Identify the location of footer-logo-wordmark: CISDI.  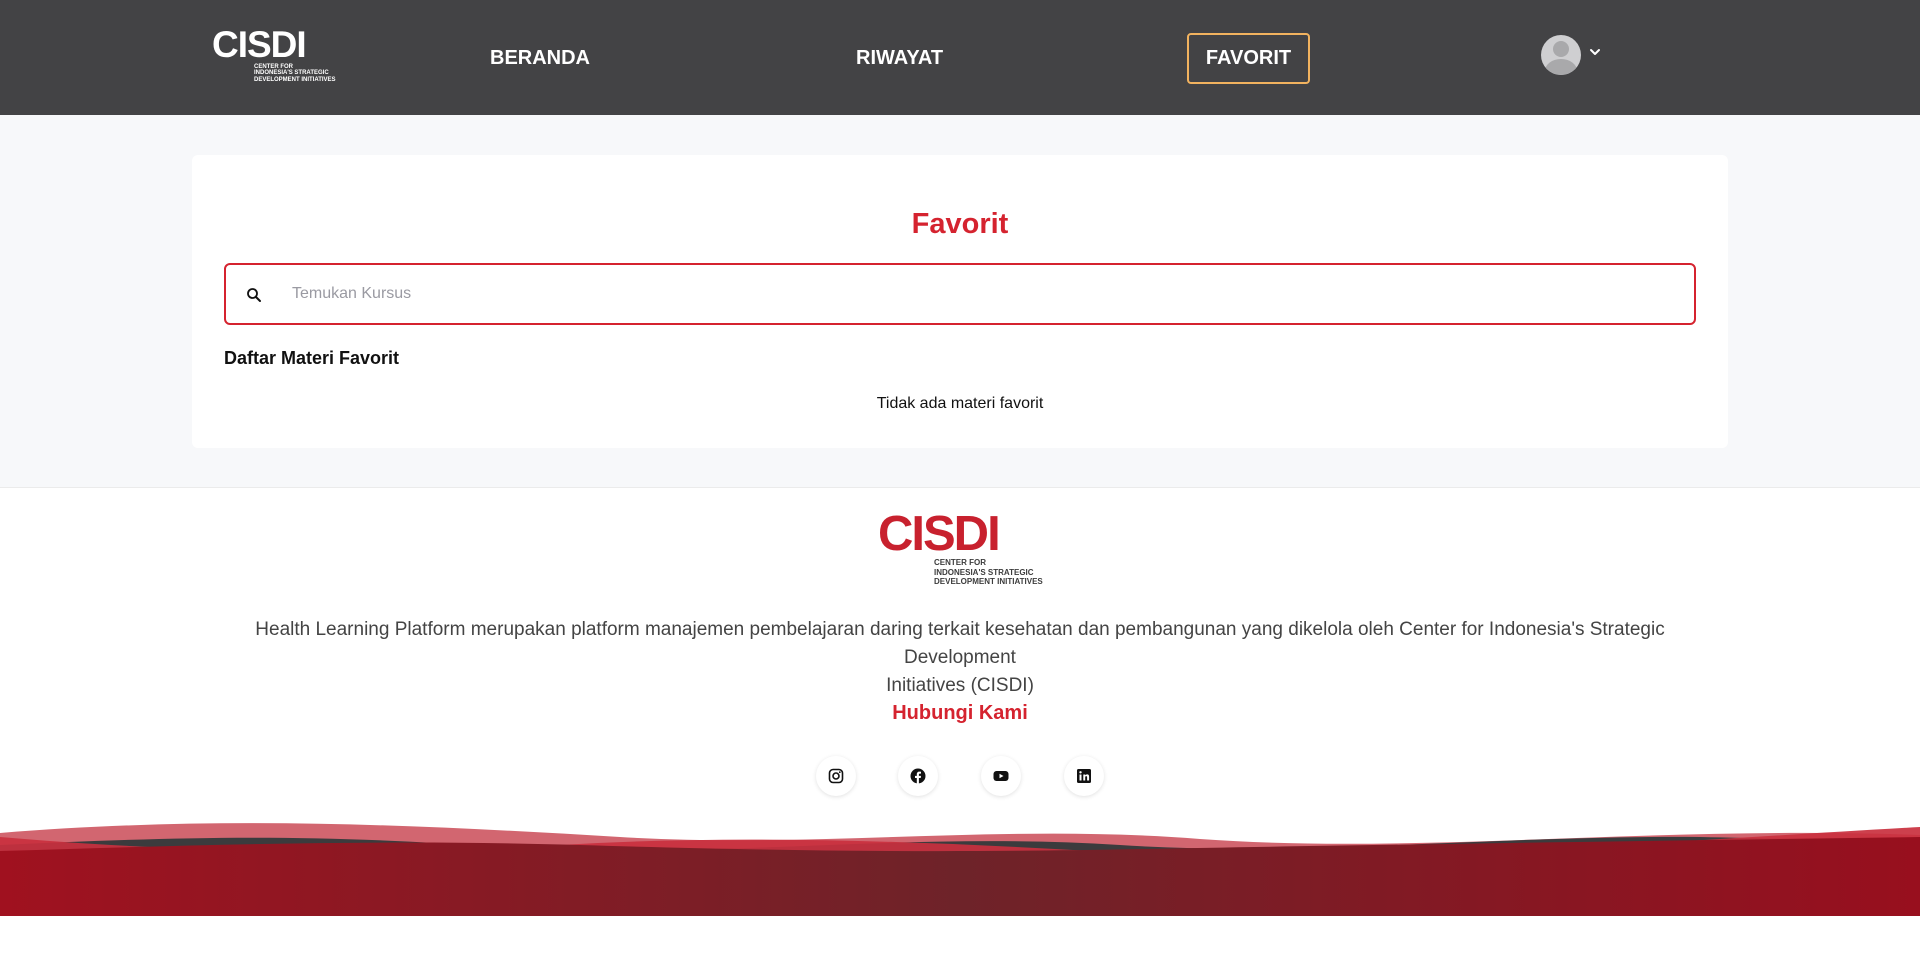
(939, 534).